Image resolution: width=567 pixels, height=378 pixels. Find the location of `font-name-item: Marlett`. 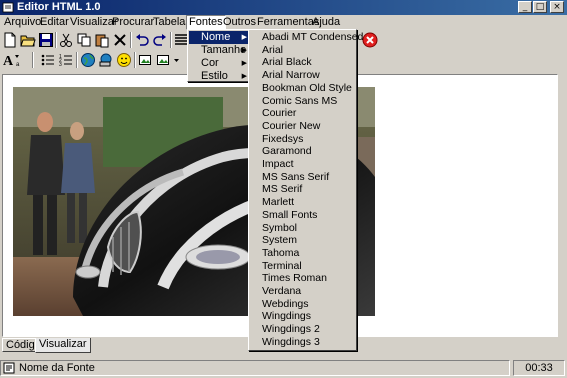

font-name-item: Marlett is located at coordinates (302, 202).